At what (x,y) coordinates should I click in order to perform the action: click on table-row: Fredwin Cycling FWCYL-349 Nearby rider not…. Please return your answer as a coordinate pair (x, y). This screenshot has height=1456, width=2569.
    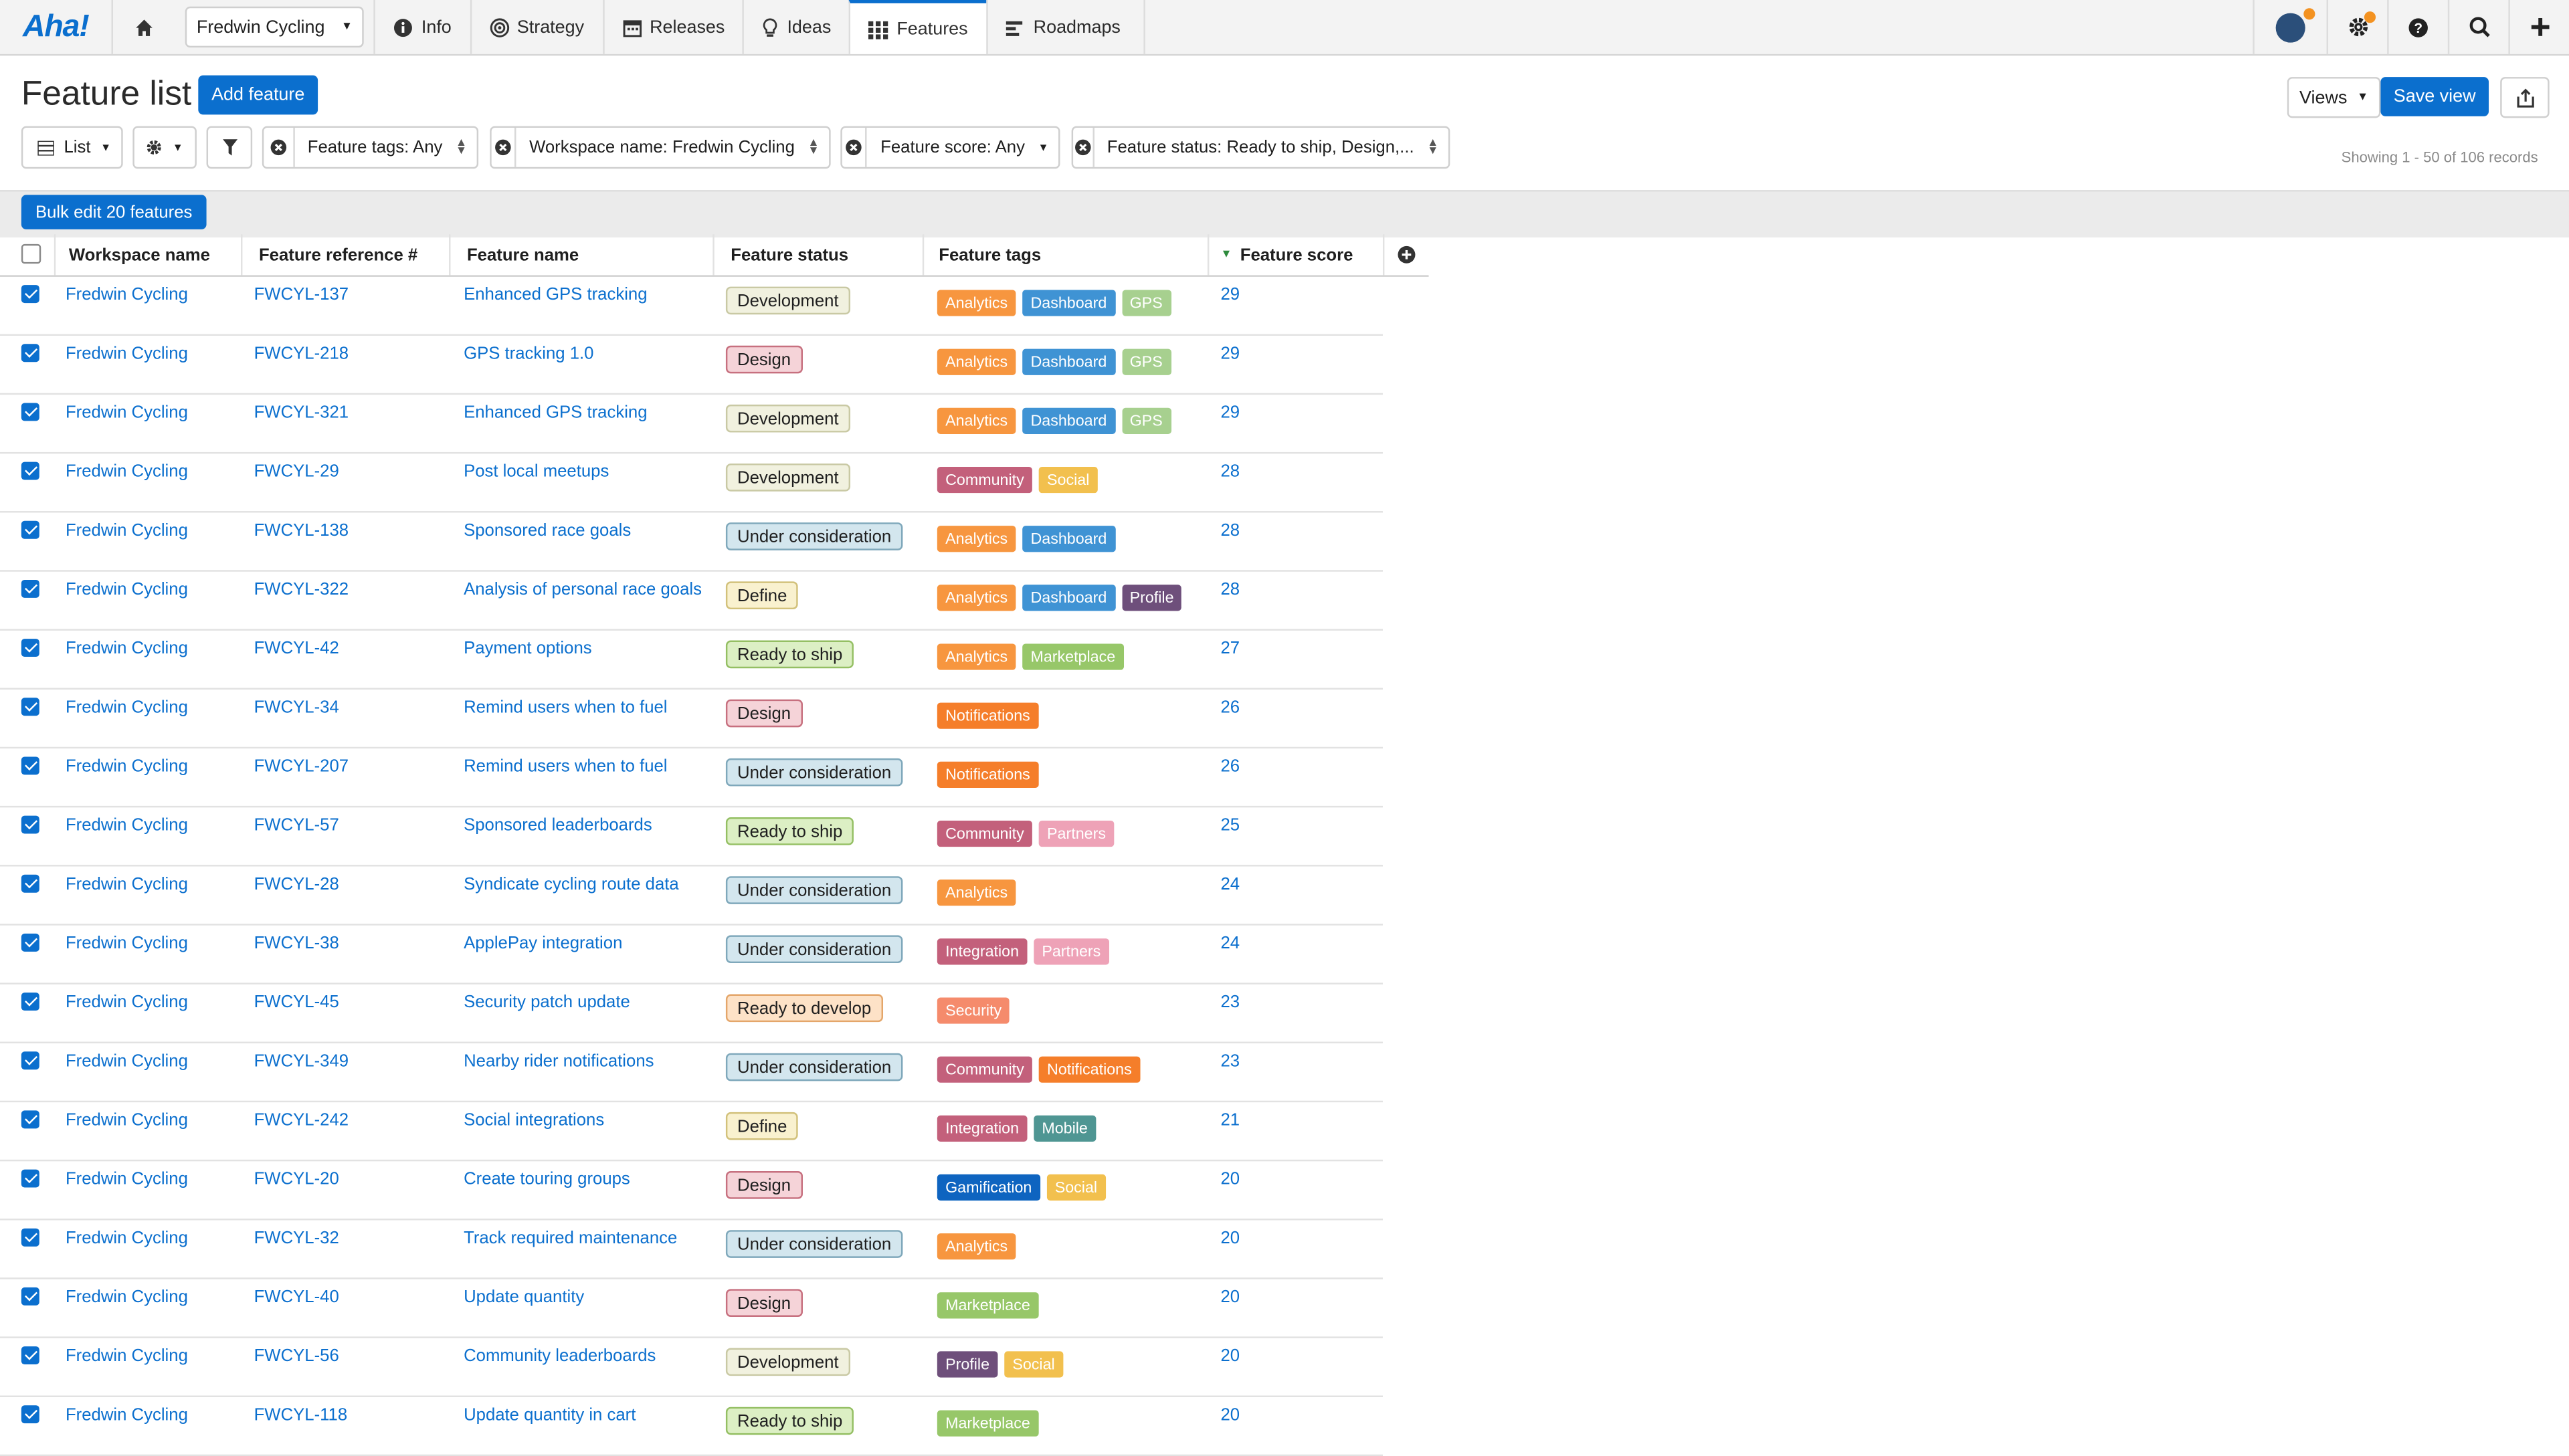
    Looking at the image, I should click on (692, 1072).